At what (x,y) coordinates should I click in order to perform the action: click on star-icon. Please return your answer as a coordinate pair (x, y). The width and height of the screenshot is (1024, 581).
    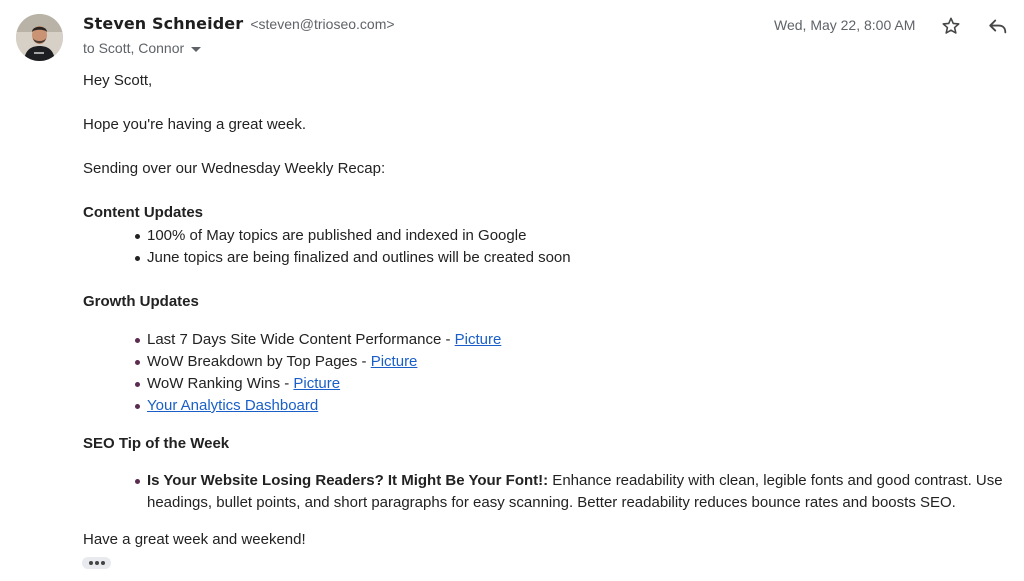
    Looking at the image, I should click on (951, 25).